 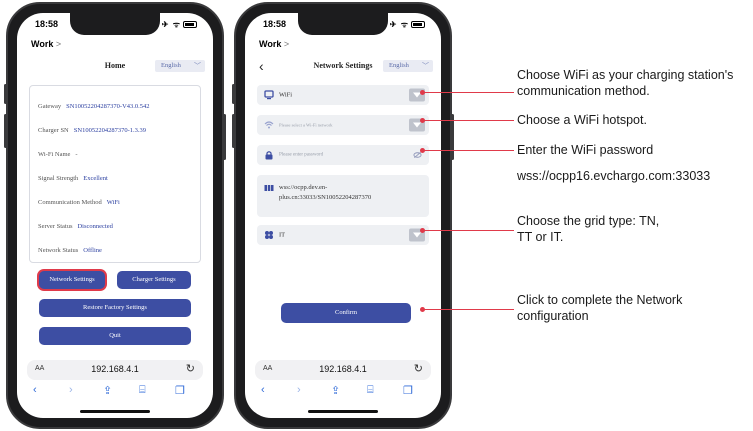 I want to click on info-row-server-status: Server Status Disconnected, so click(x=75, y=226).